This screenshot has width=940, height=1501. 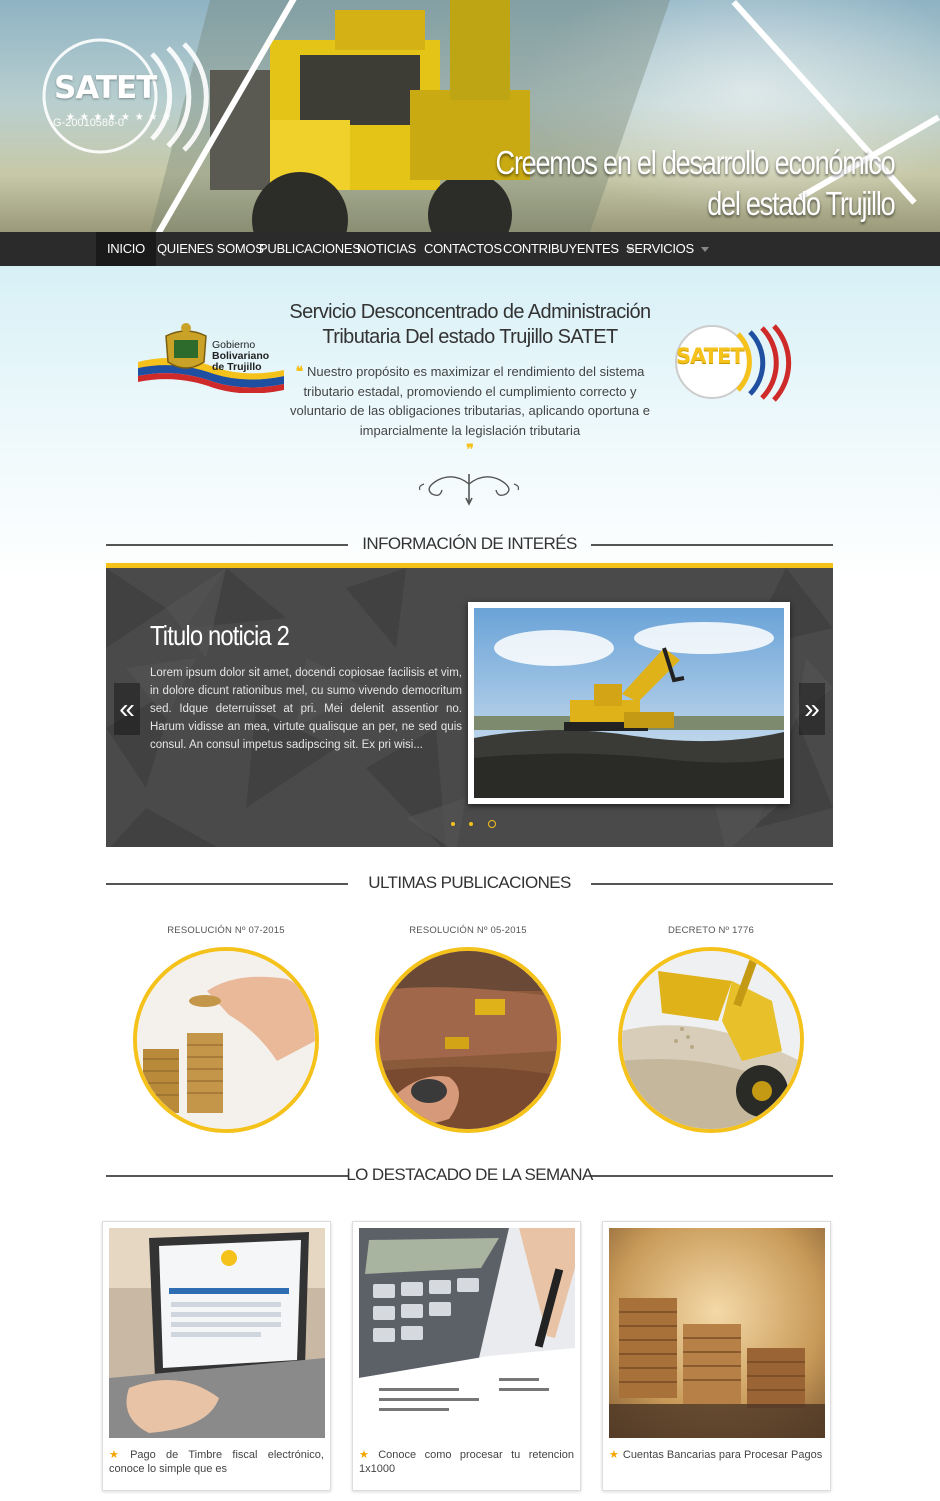 I want to click on caret-down-icon, so click(x=704, y=250).